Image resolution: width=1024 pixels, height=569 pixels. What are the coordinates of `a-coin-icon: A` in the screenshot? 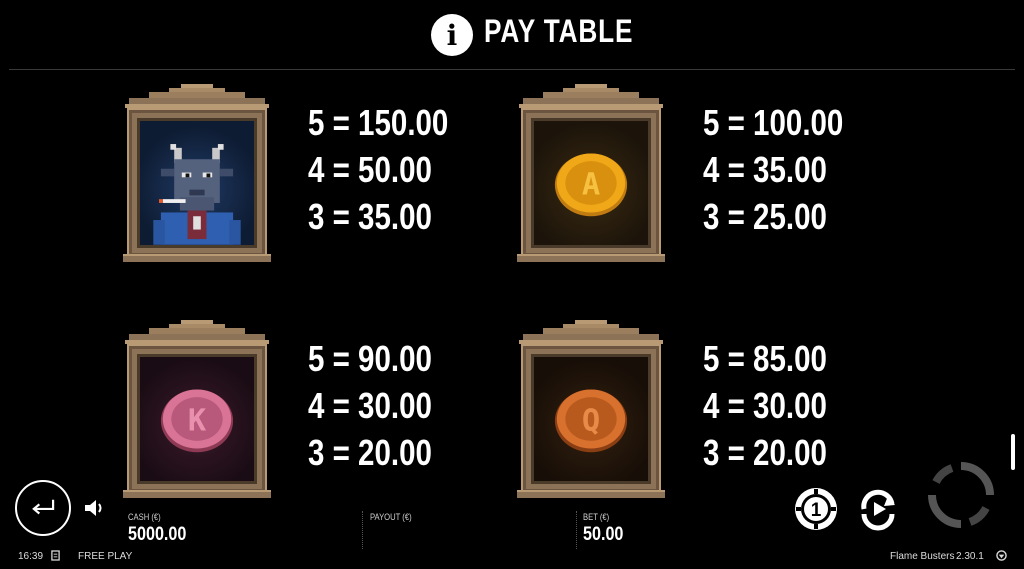 It's located at (591, 185).